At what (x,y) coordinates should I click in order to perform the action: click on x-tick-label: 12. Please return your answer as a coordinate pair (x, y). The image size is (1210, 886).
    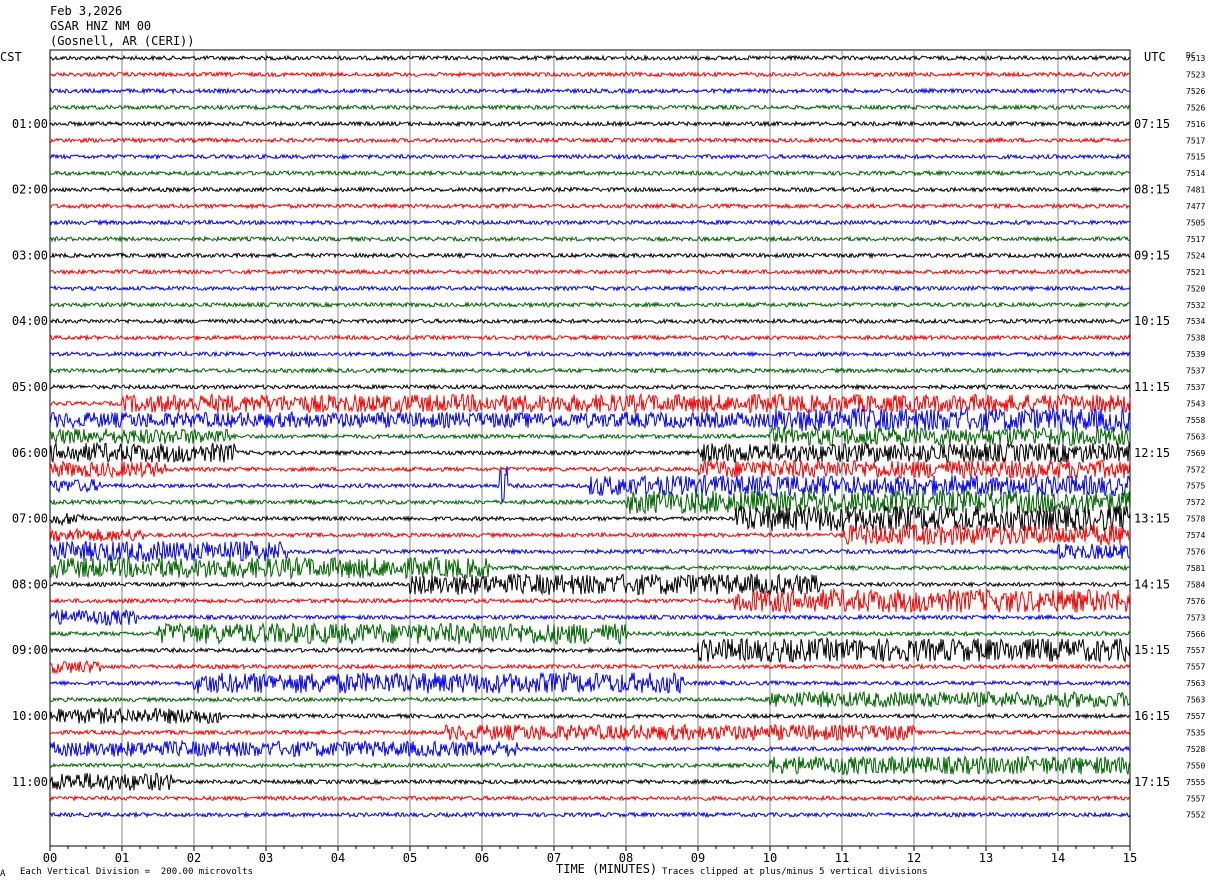
    Looking at the image, I should click on (914, 858).